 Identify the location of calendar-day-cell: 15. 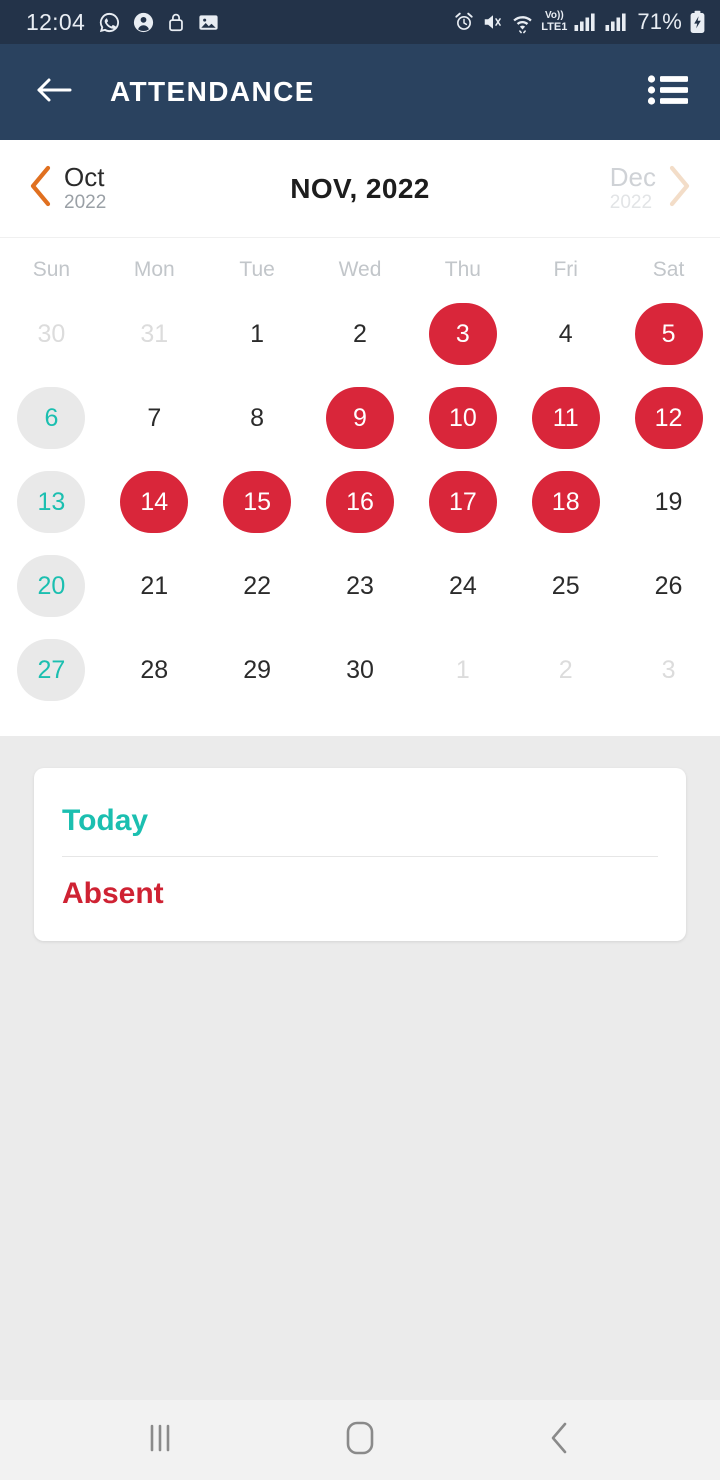
(257, 502).